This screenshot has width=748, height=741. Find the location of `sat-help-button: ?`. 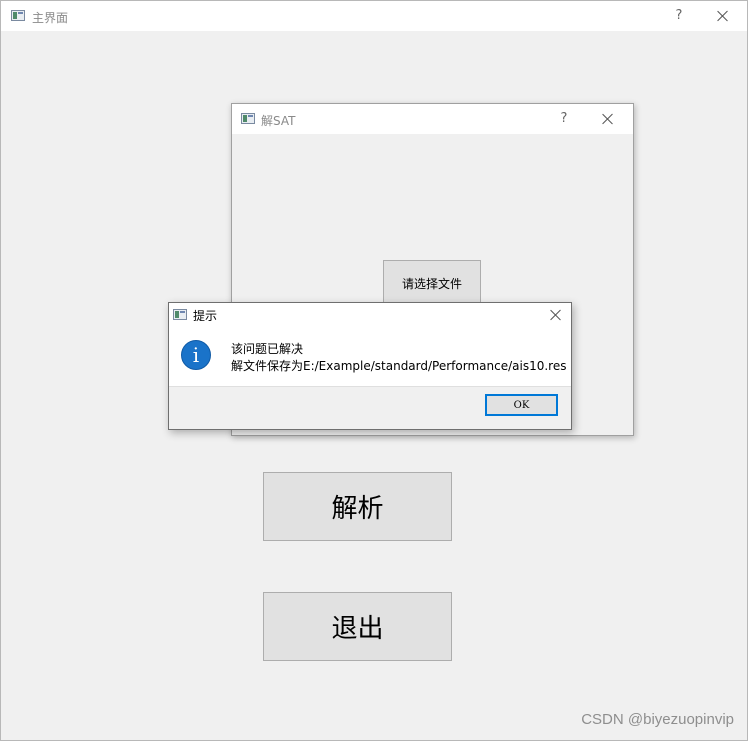

sat-help-button: ? is located at coordinates (564, 119).